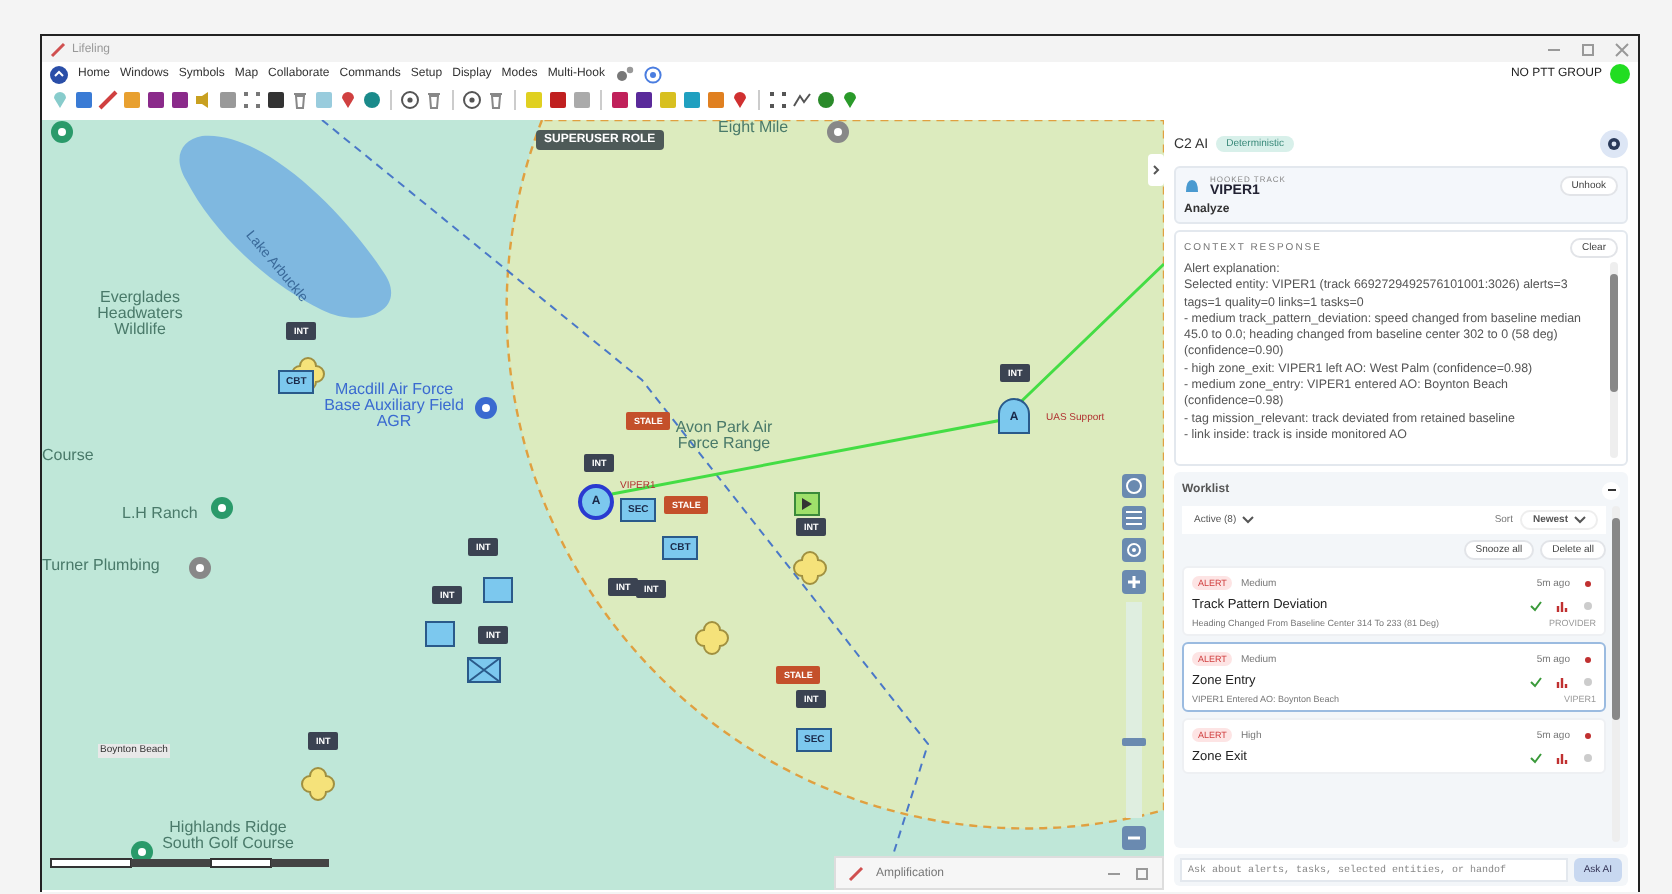 Image resolution: width=1672 pixels, height=894 pixels. I want to click on line-icon, so click(802, 100).